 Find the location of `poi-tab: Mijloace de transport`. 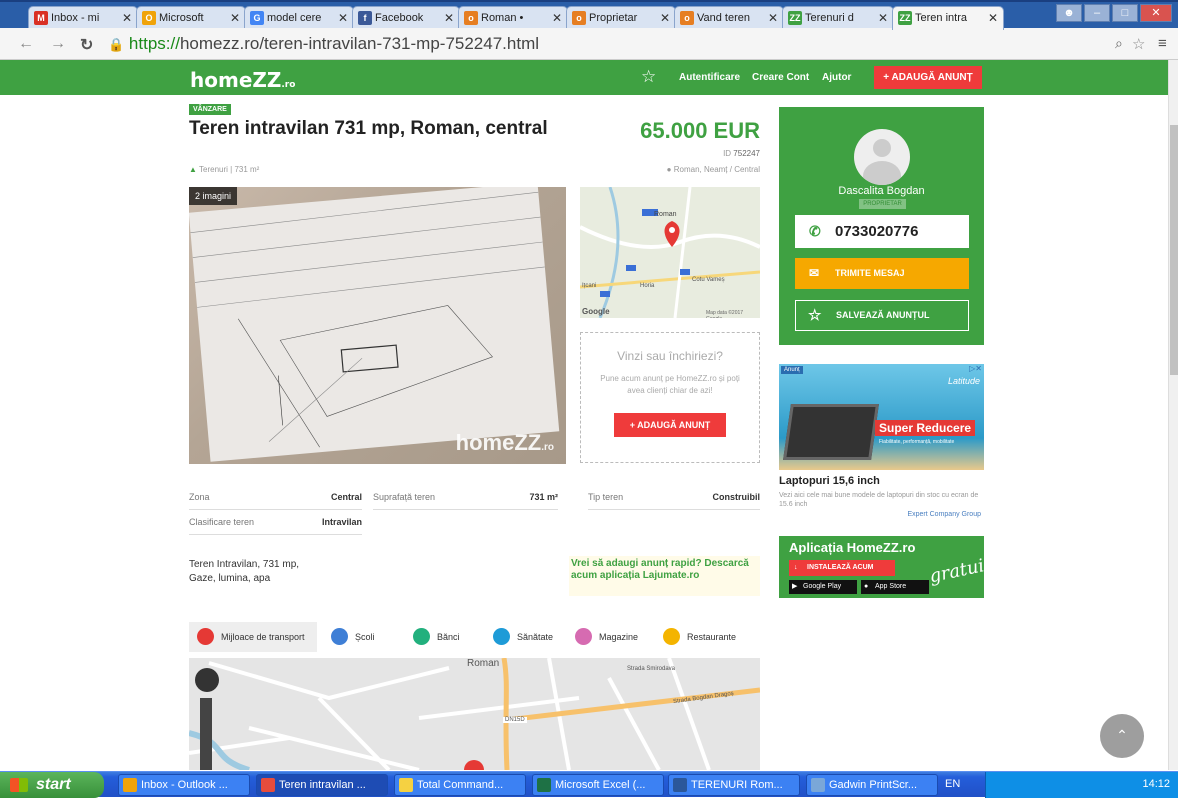

poi-tab: Mijloace de transport is located at coordinates (253, 637).